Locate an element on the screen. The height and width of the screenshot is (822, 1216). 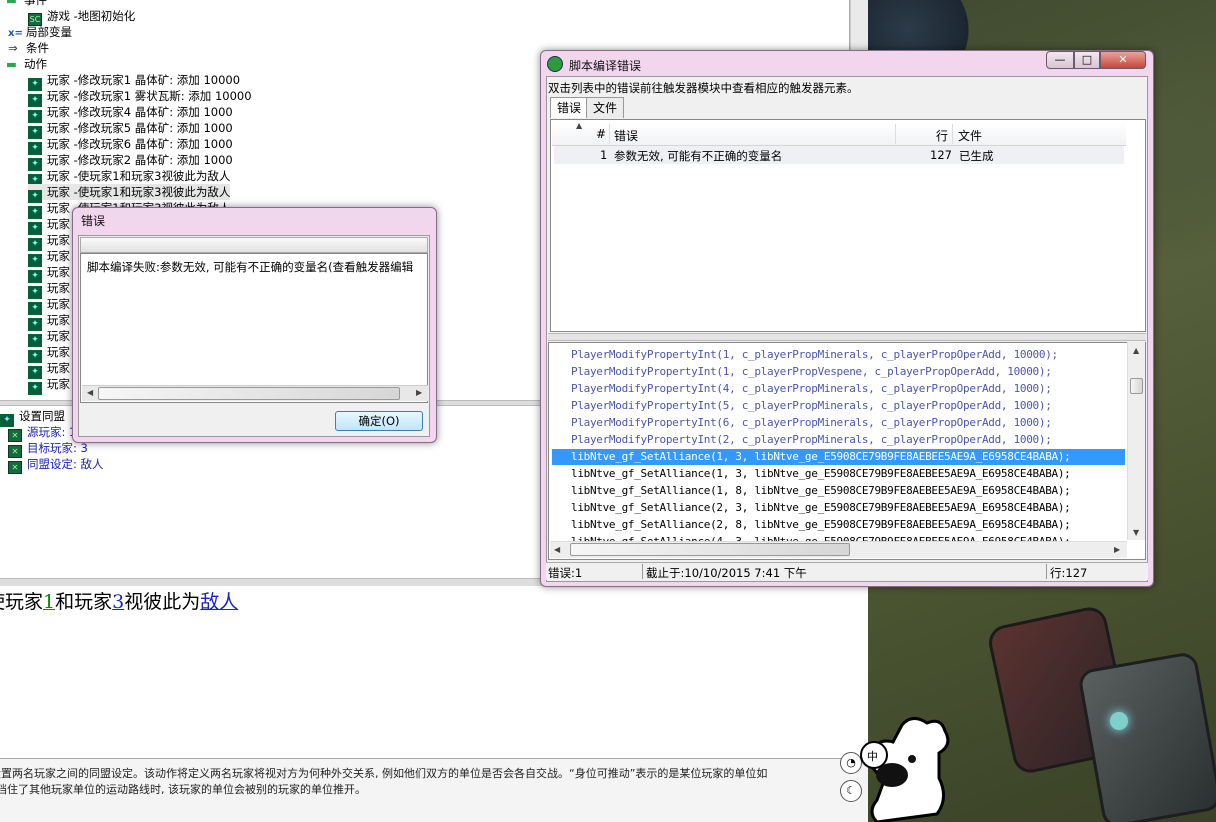
tree-row: ✦ 玩家 -修改玩家4 晶体矿: 添加 1000 is located at coordinates (130, 113).